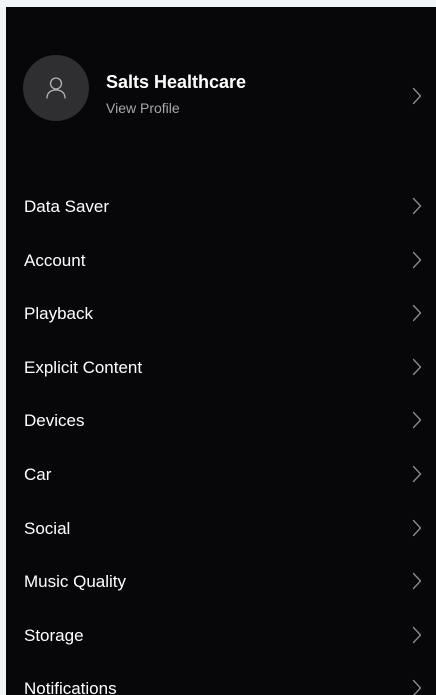 This screenshot has height=695, width=436. I want to click on menu-item-label: Notifications, so click(70, 687).